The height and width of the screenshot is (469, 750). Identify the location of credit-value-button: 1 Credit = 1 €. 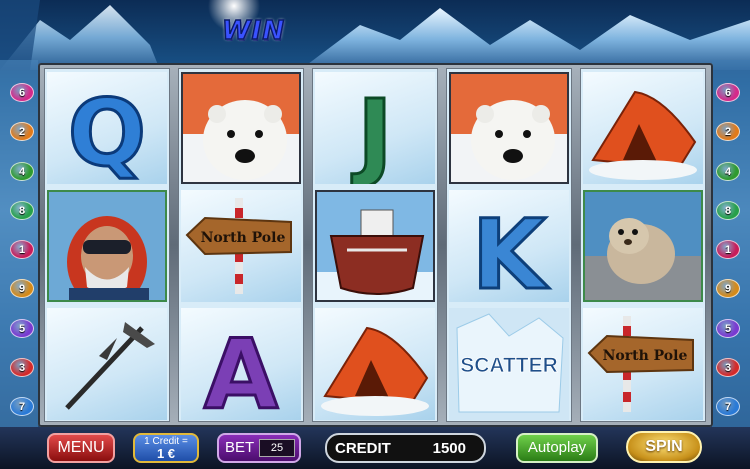
(166, 448).